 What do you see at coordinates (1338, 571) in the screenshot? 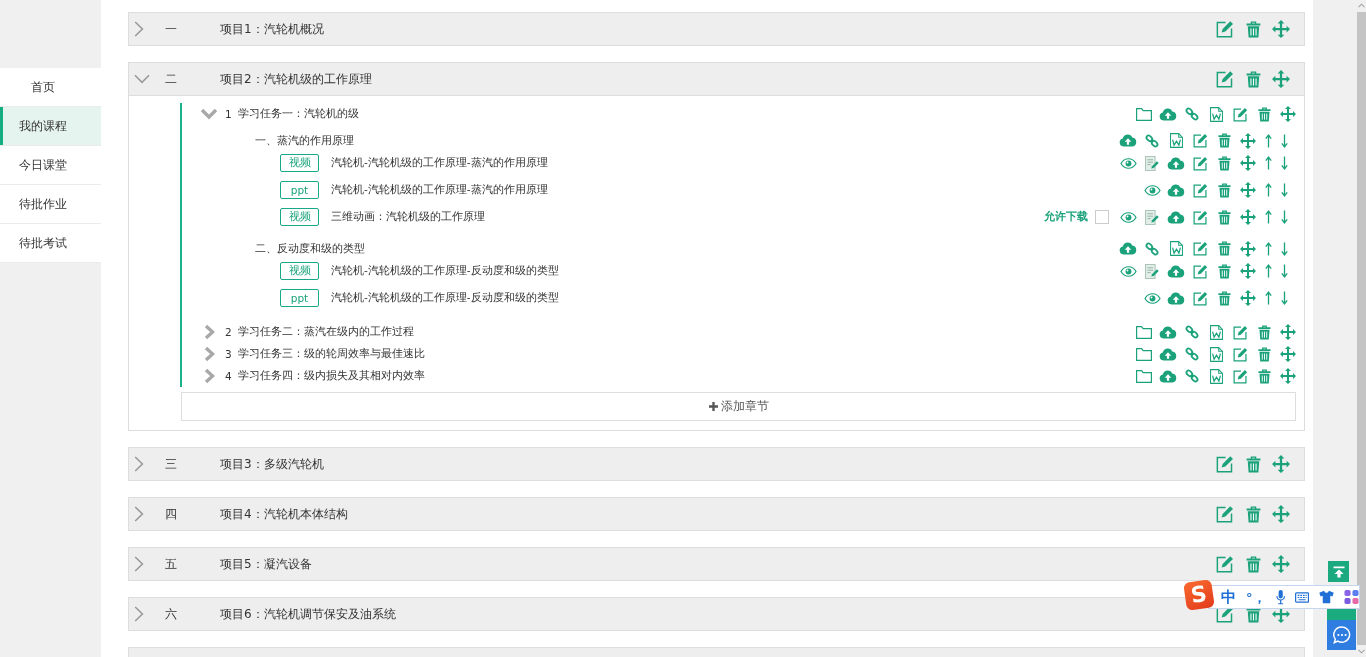
I see `back-to-top-button` at bounding box center [1338, 571].